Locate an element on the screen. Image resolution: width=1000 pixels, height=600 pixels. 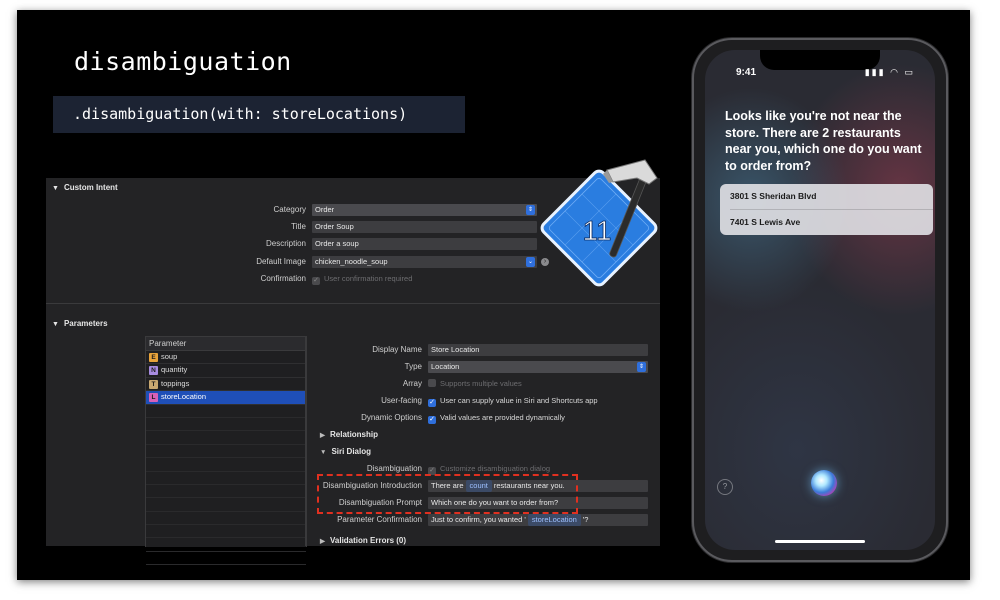
storelocation-token: storeLocation is located at coordinates (554, 520).